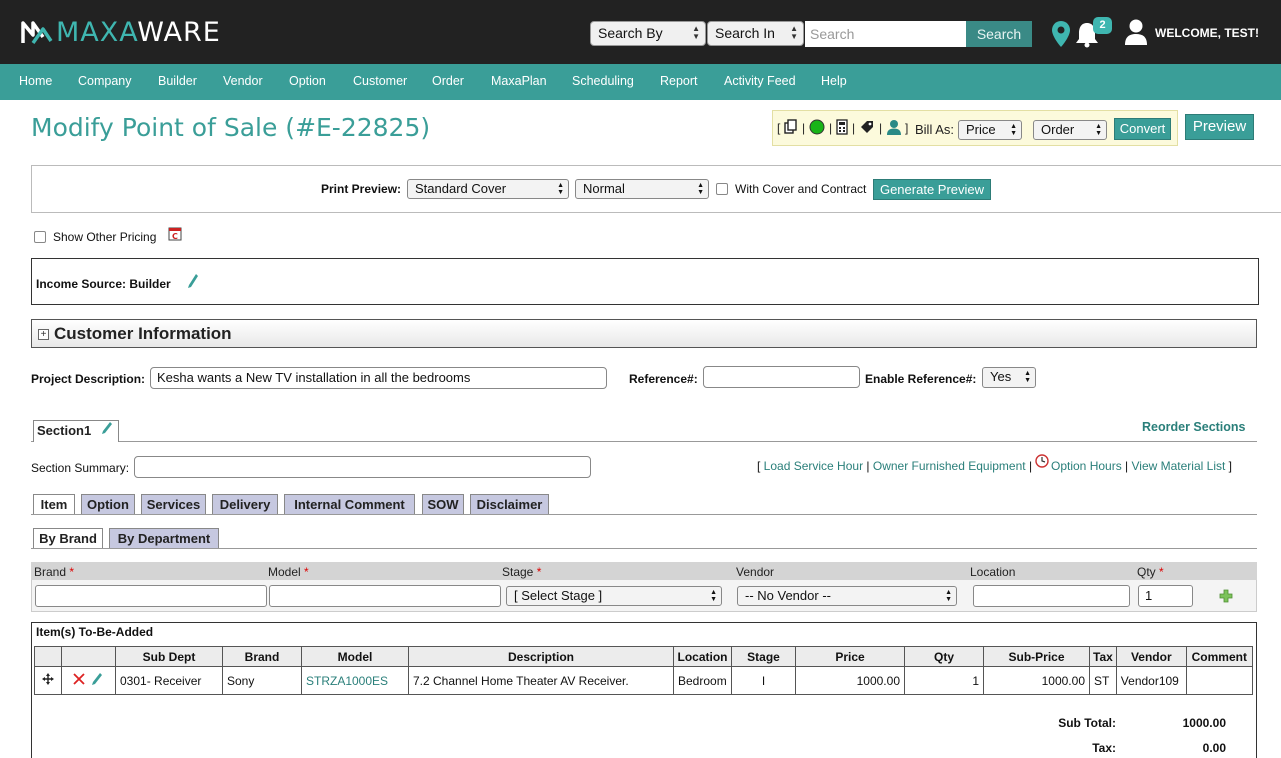  I want to click on tab-option: Option, so click(108, 504).